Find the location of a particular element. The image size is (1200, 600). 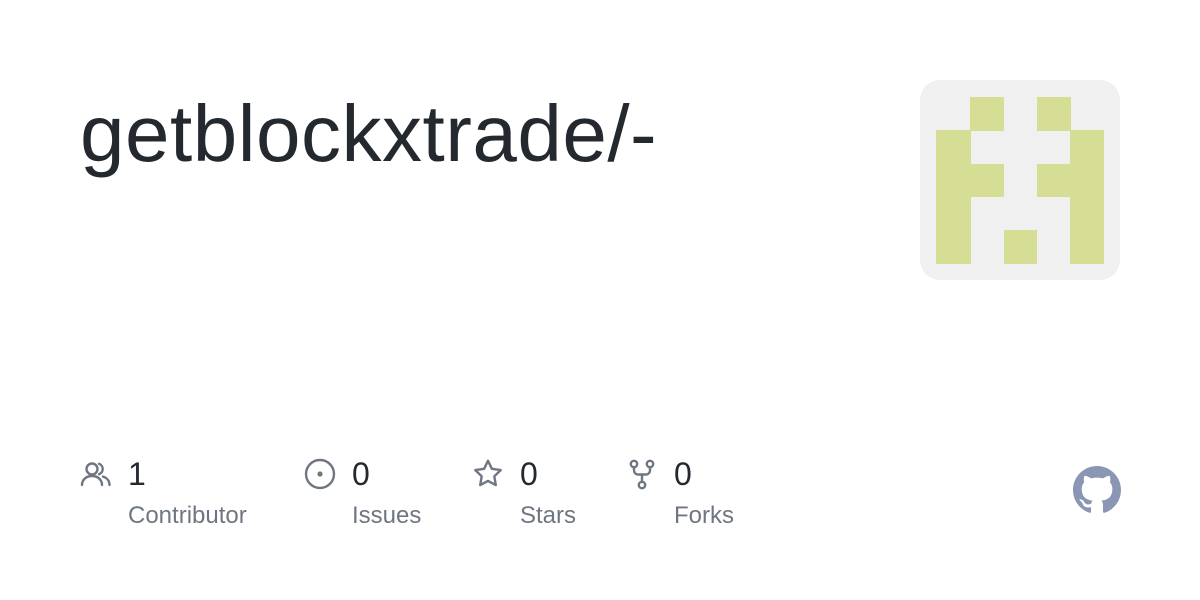

identicon-icon is located at coordinates (1020, 180).